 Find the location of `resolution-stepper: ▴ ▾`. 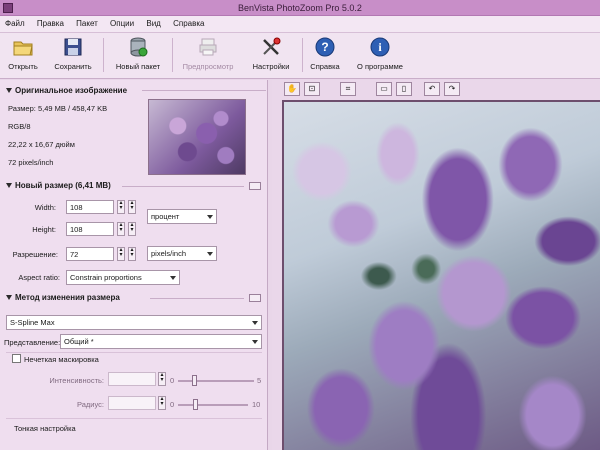

resolution-stepper: ▴ ▾ is located at coordinates (121, 254).